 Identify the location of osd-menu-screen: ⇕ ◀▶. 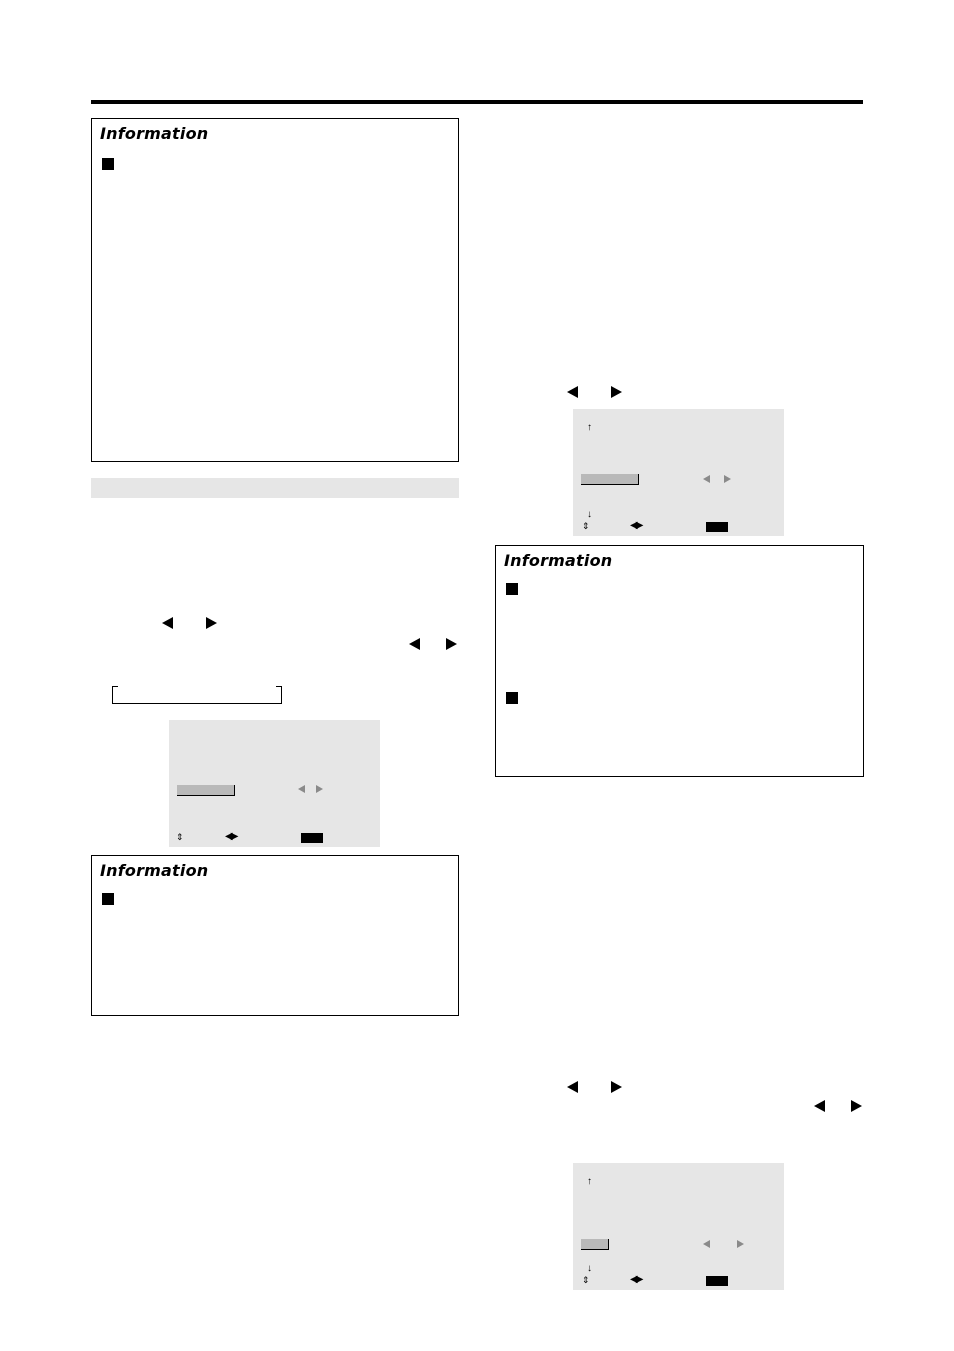
(274, 783).